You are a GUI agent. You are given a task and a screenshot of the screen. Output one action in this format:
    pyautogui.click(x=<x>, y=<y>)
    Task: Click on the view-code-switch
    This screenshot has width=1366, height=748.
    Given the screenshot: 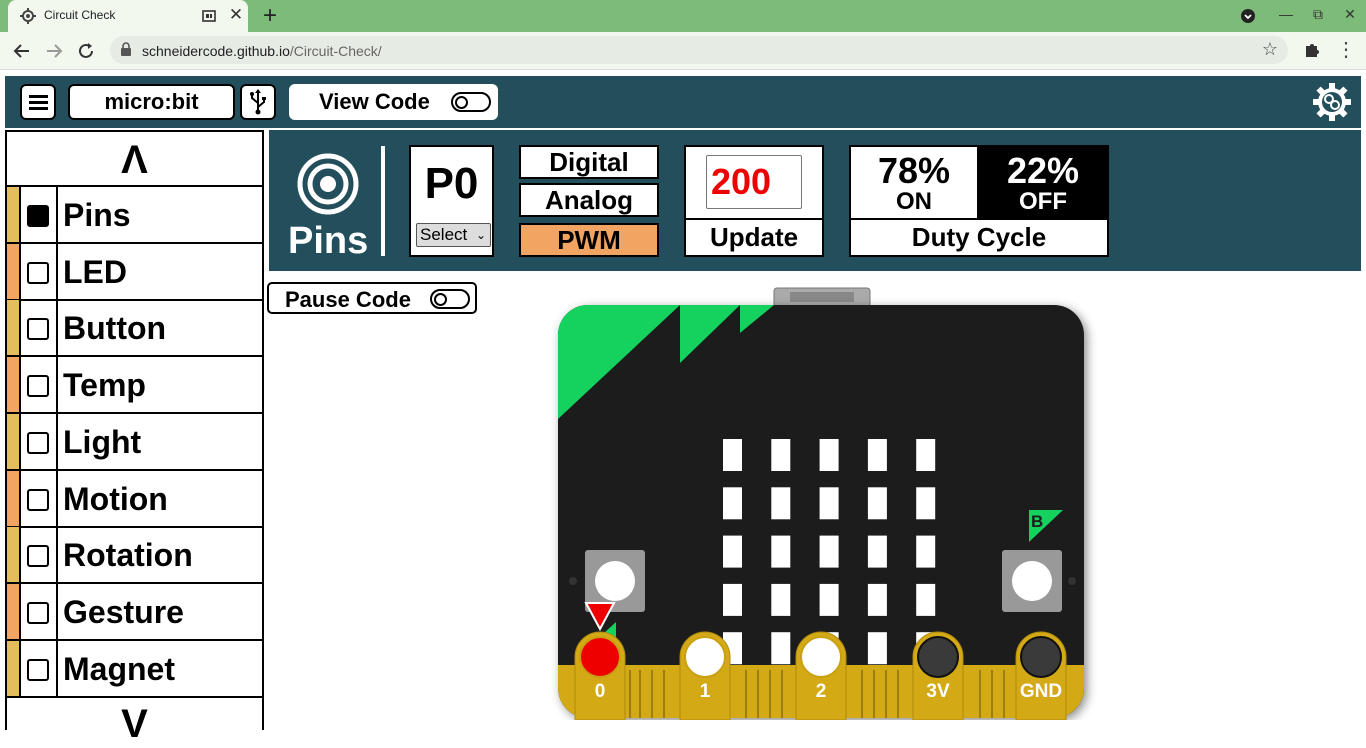 What is the action you would take?
    pyautogui.click(x=471, y=102)
    